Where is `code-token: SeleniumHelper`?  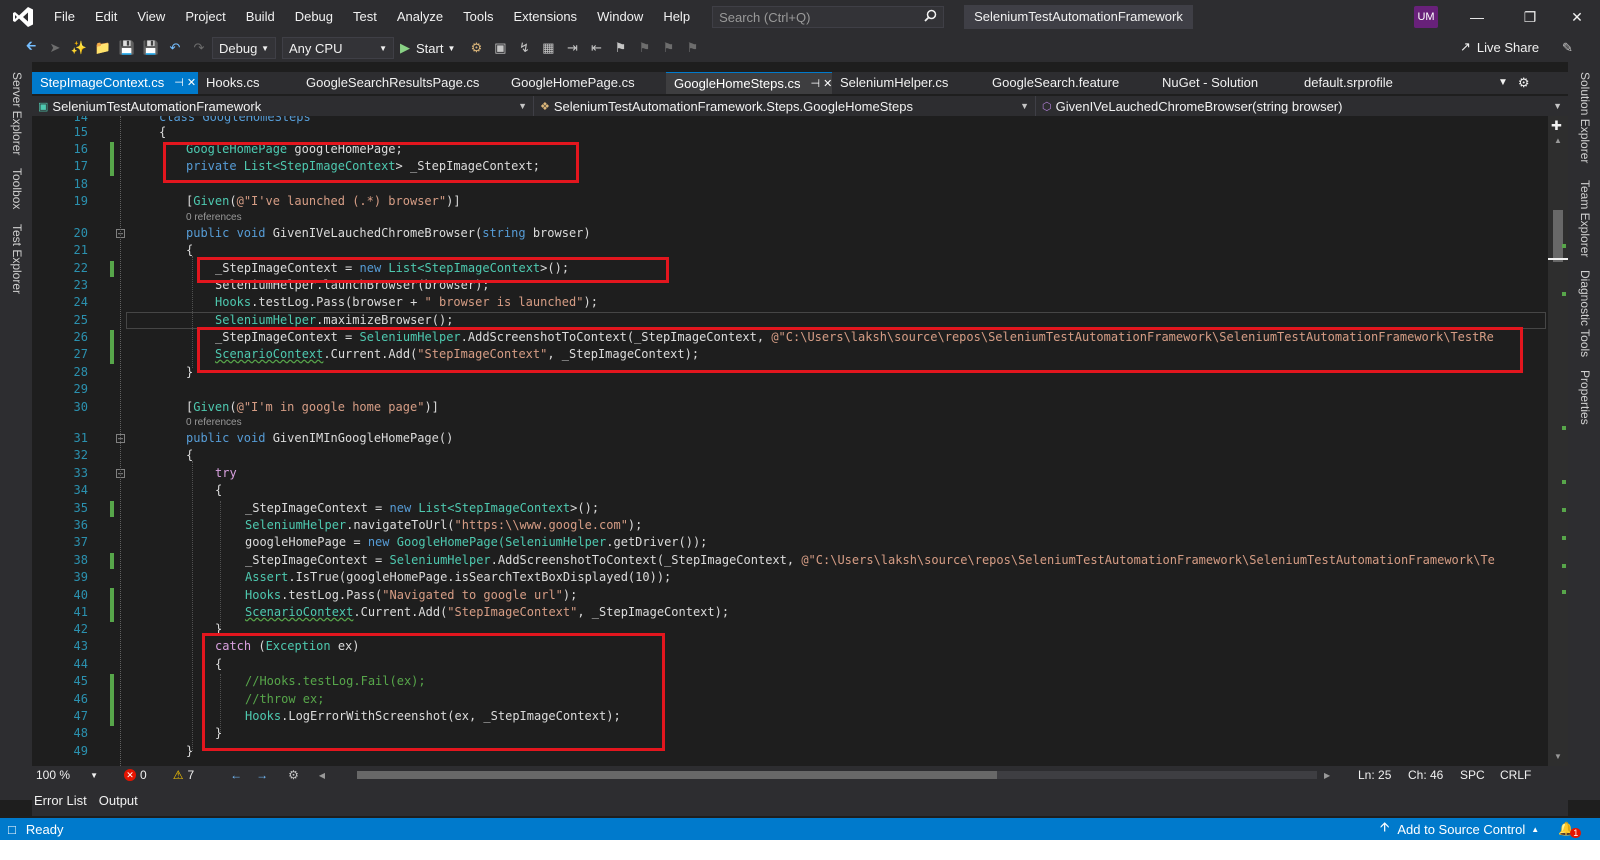
code-token: SeleniumHelper is located at coordinates (556, 542).